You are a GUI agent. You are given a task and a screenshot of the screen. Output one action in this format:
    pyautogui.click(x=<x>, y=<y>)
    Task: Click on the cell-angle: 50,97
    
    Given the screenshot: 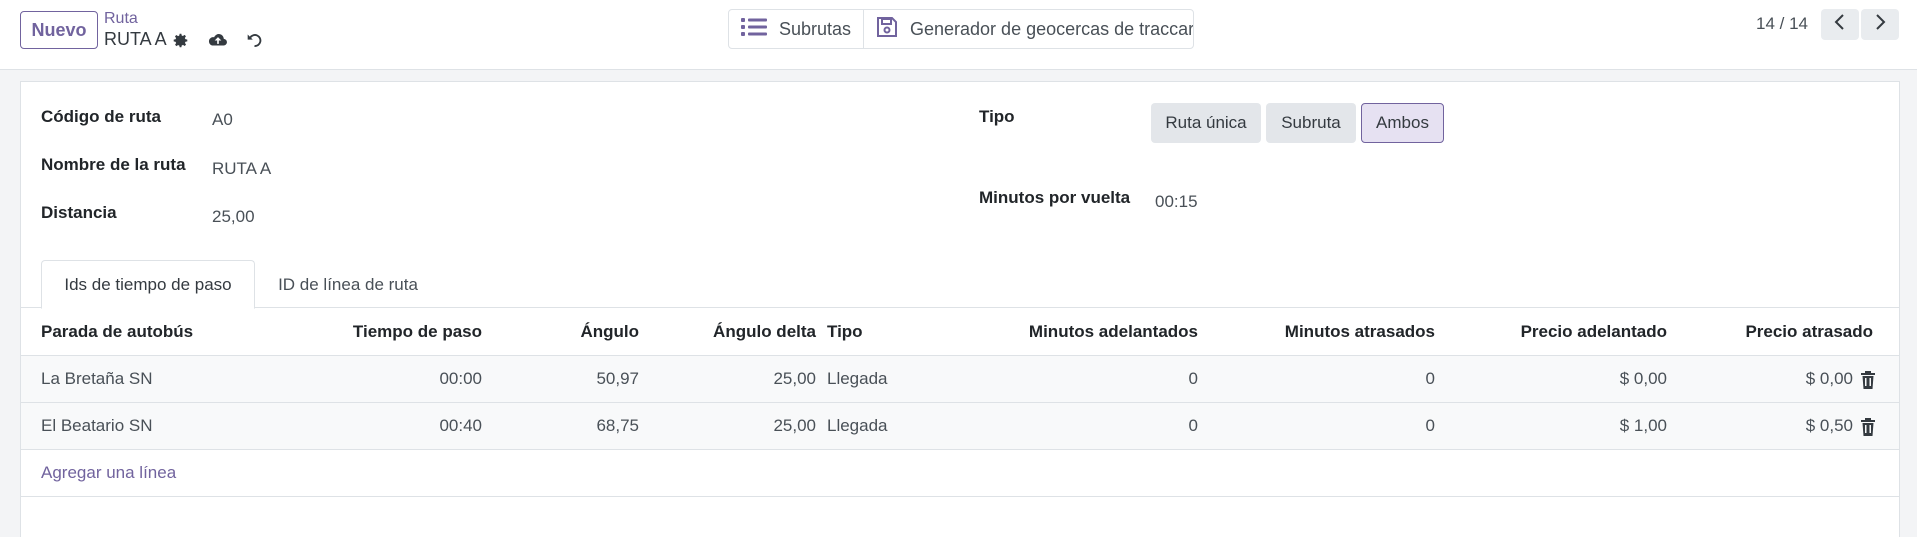 What is the action you would take?
    pyautogui.click(x=617, y=378)
    